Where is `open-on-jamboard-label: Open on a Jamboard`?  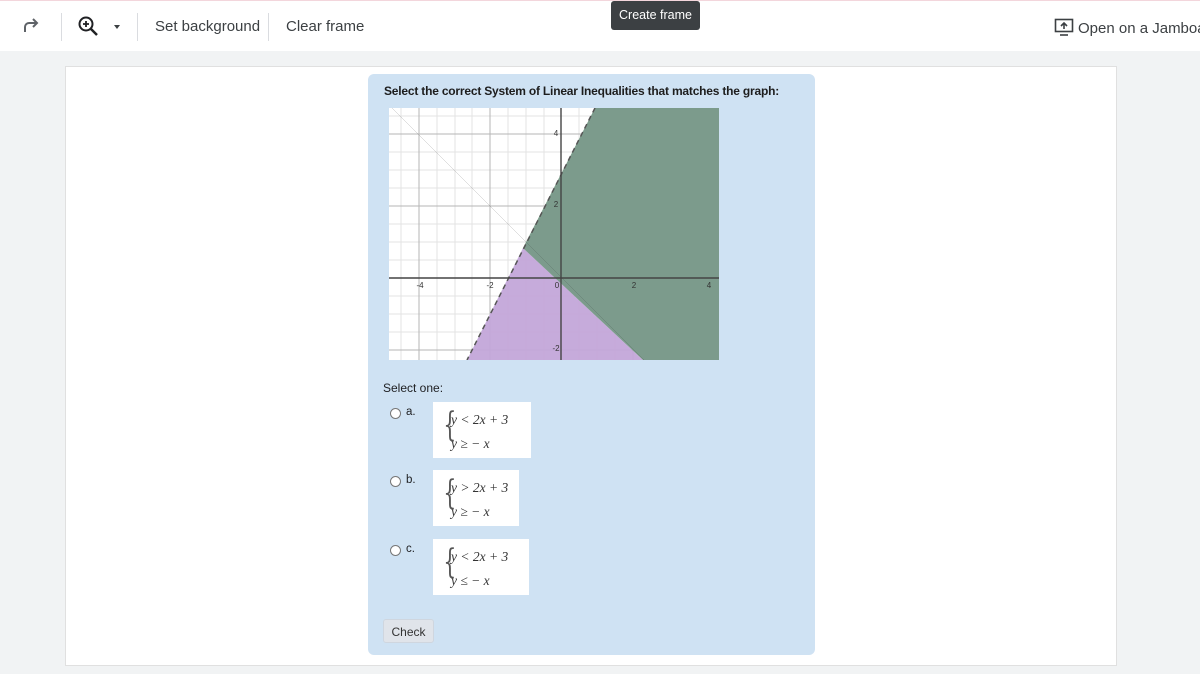 open-on-jamboard-label: Open on a Jamboard is located at coordinates (1139, 28).